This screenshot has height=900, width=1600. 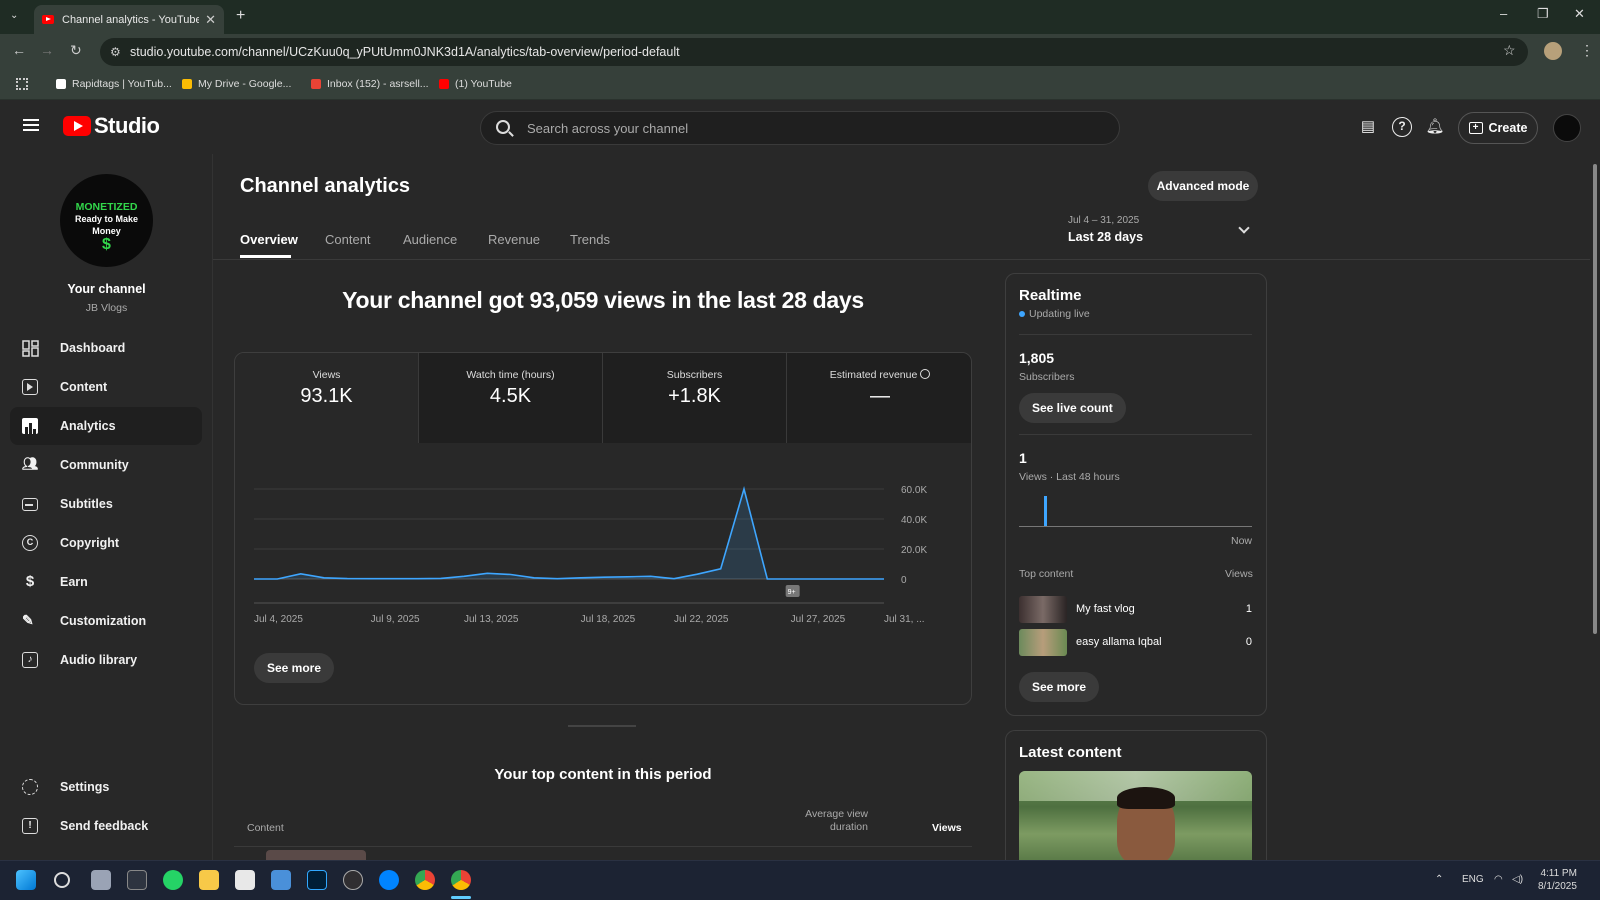 What do you see at coordinates (106, 504) in the screenshot?
I see `sidebar-item-subtitles: Subtitles` at bounding box center [106, 504].